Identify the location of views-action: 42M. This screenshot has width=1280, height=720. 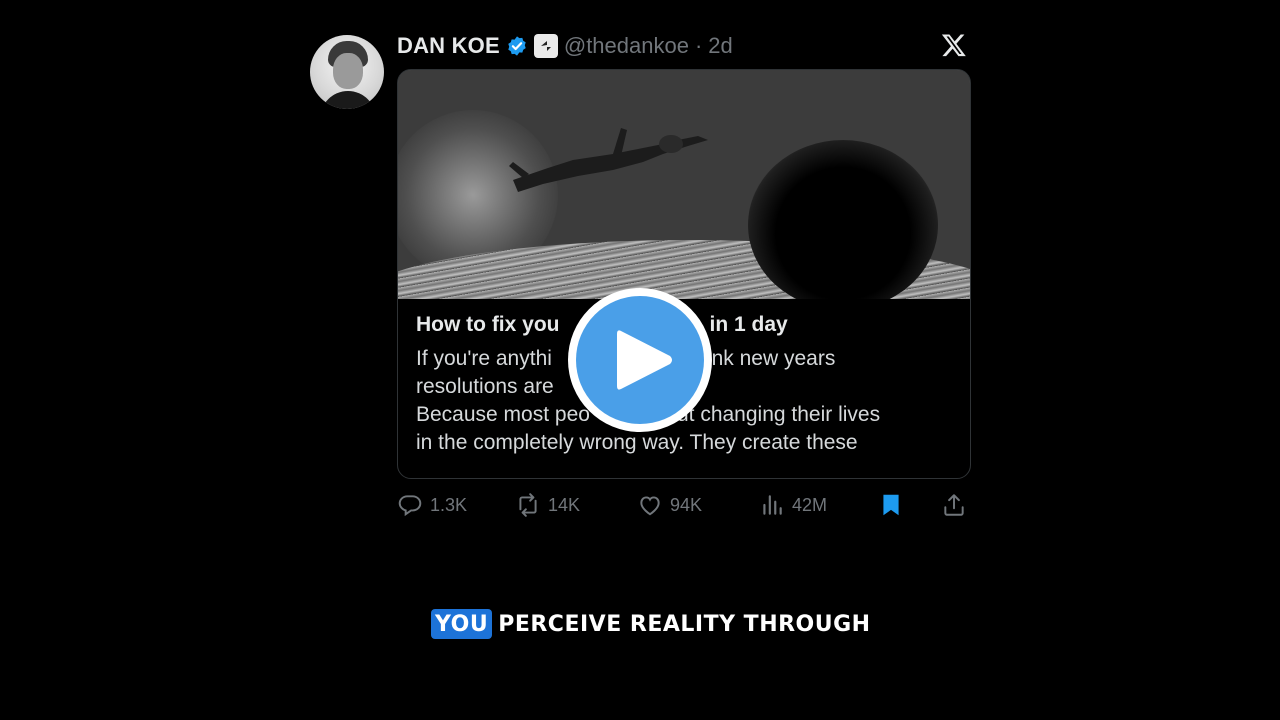
(793, 505).